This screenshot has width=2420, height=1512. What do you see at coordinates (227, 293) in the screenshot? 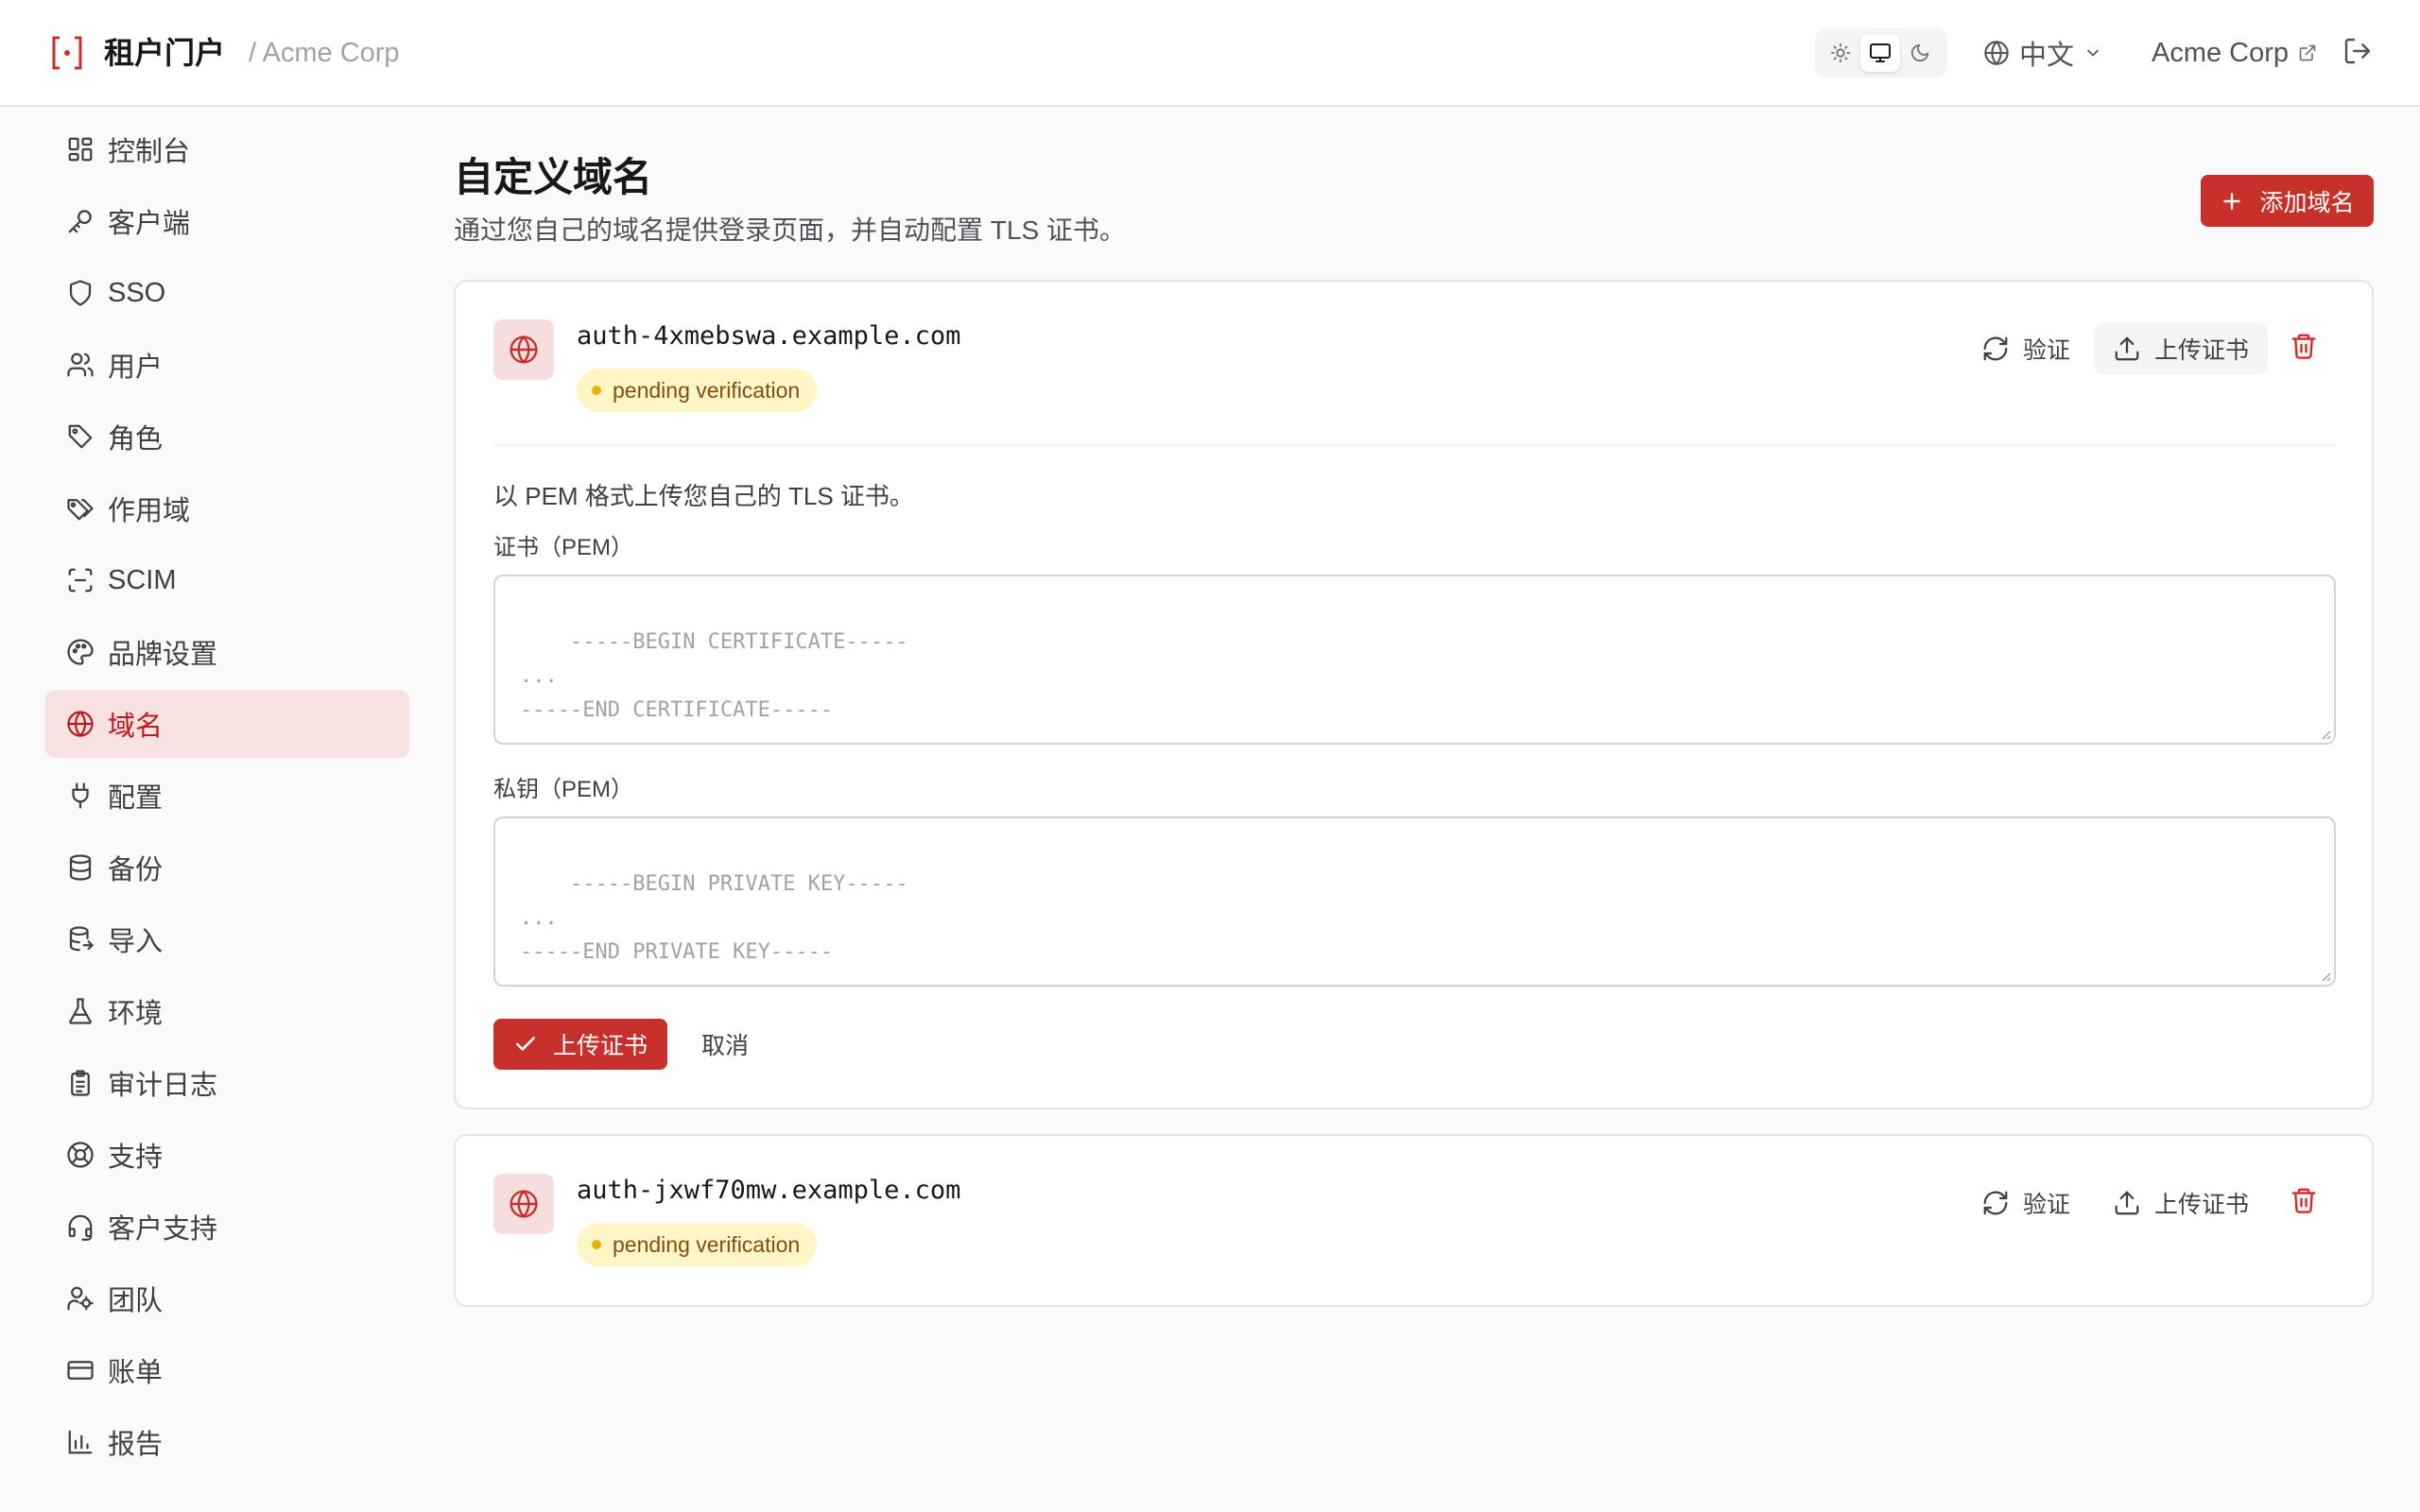
I see `sidebar-item-sso: SSO` at bounding box center [227, 293].